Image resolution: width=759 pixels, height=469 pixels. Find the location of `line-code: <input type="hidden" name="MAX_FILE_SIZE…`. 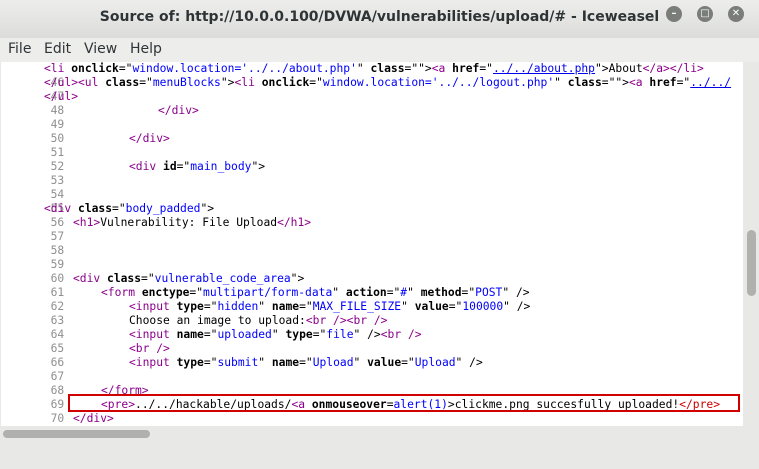

line-code: <input type="hidden" name="MAX_FILE_SIZE… is located at coordinates (330, 306).